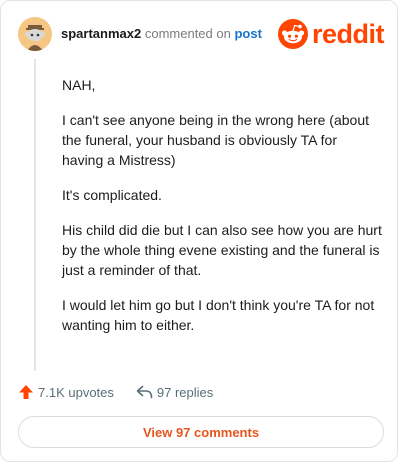  Describe the element at coordinates (115, 392) in the screenshot. I see `comment-actions: 7.1K upvotes 97 replies` at that location.